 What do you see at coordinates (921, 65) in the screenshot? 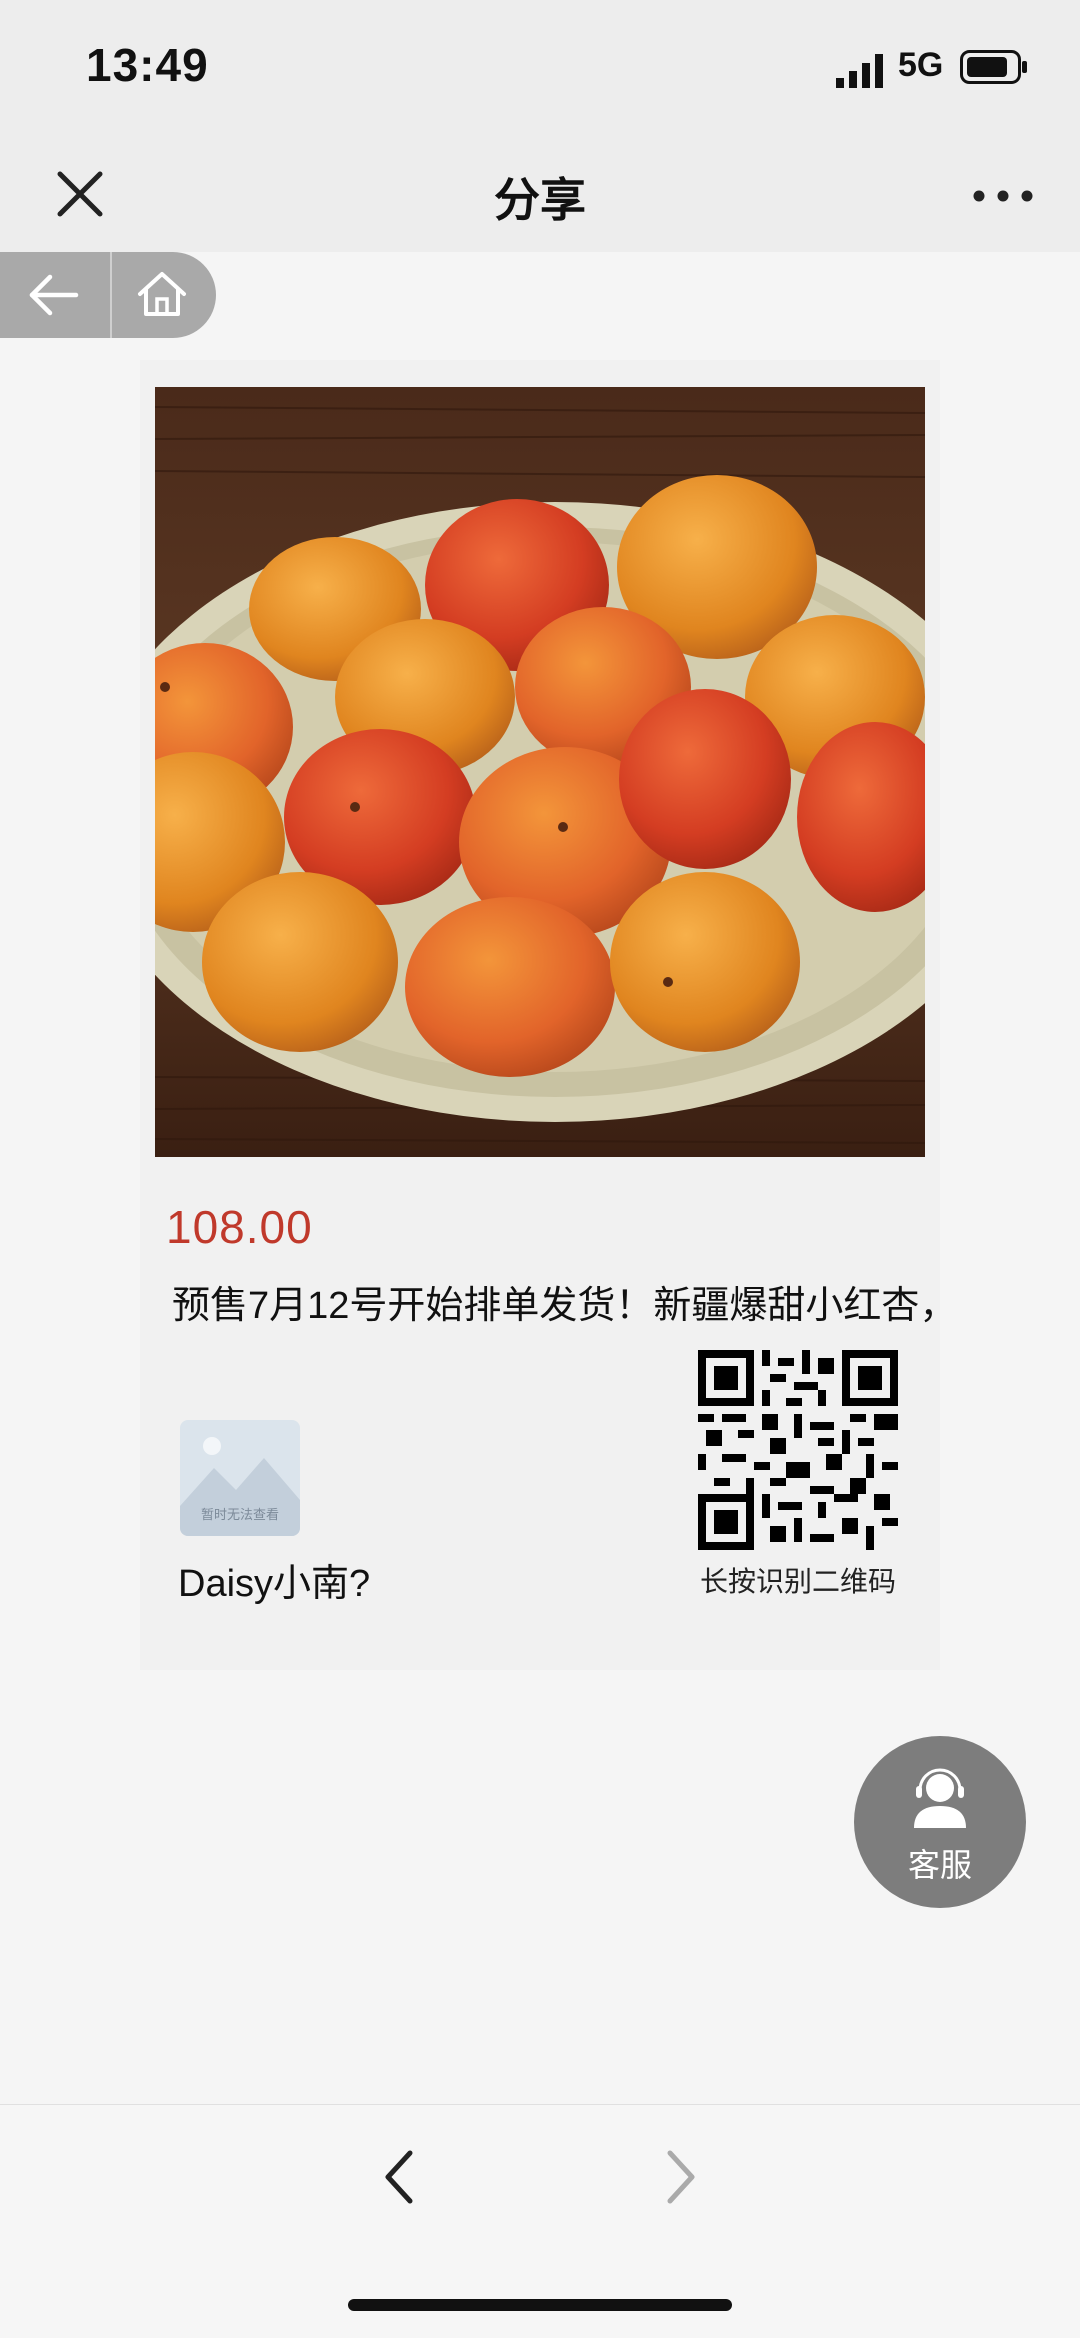
I see `network-type: 5G` at bounding box center [921, 65].